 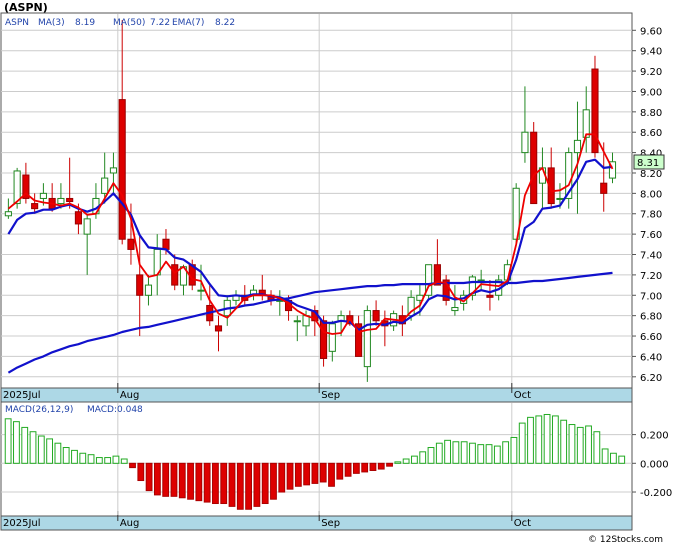 I want to click on price-tick-label: 8.20, so click(x=651, y=174).